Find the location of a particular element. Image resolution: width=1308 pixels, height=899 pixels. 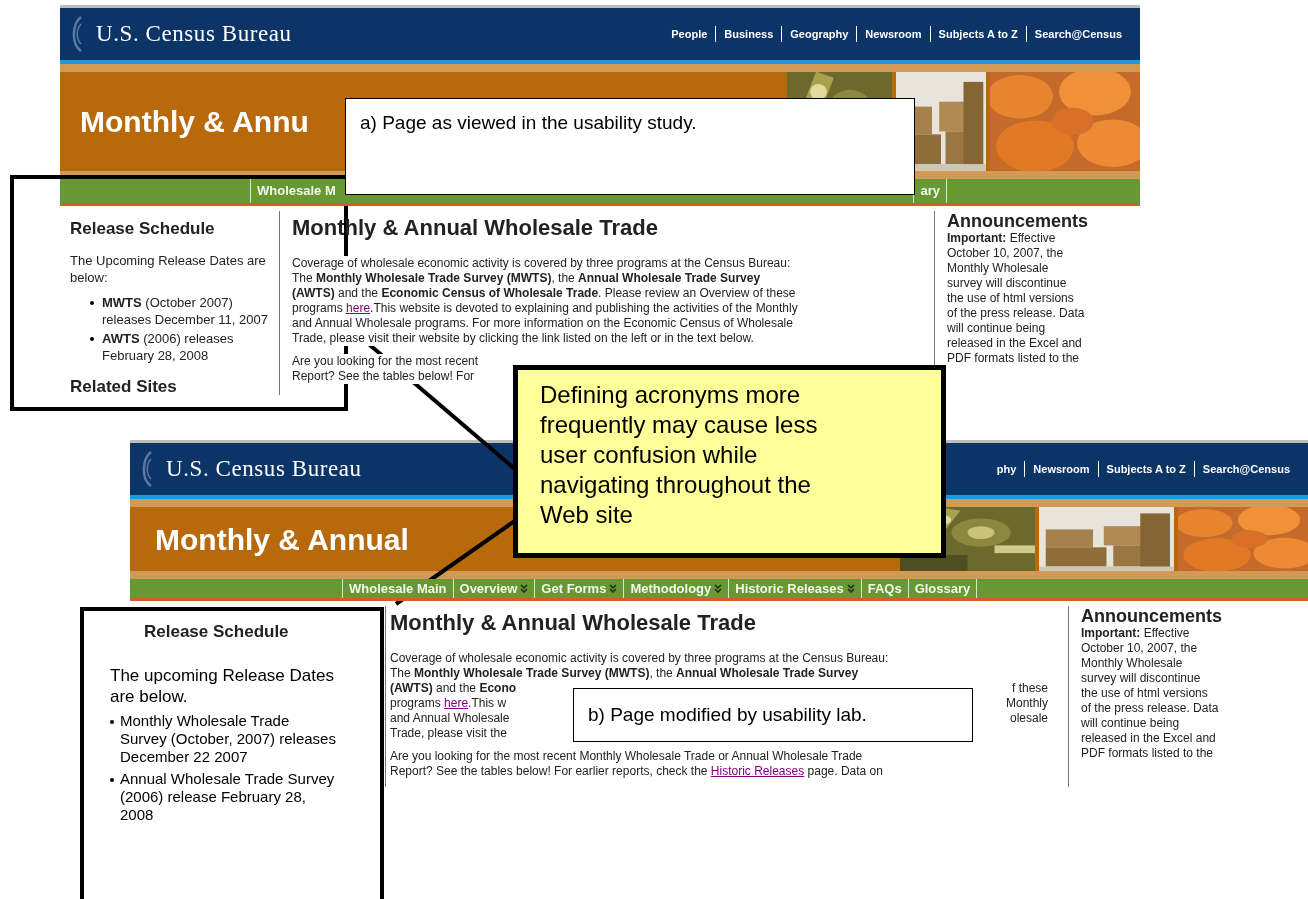

callout-text: Defining acronyms more frequently may cause less user confusion while navigating throughout the Web site is located at coordinates (679, 455).